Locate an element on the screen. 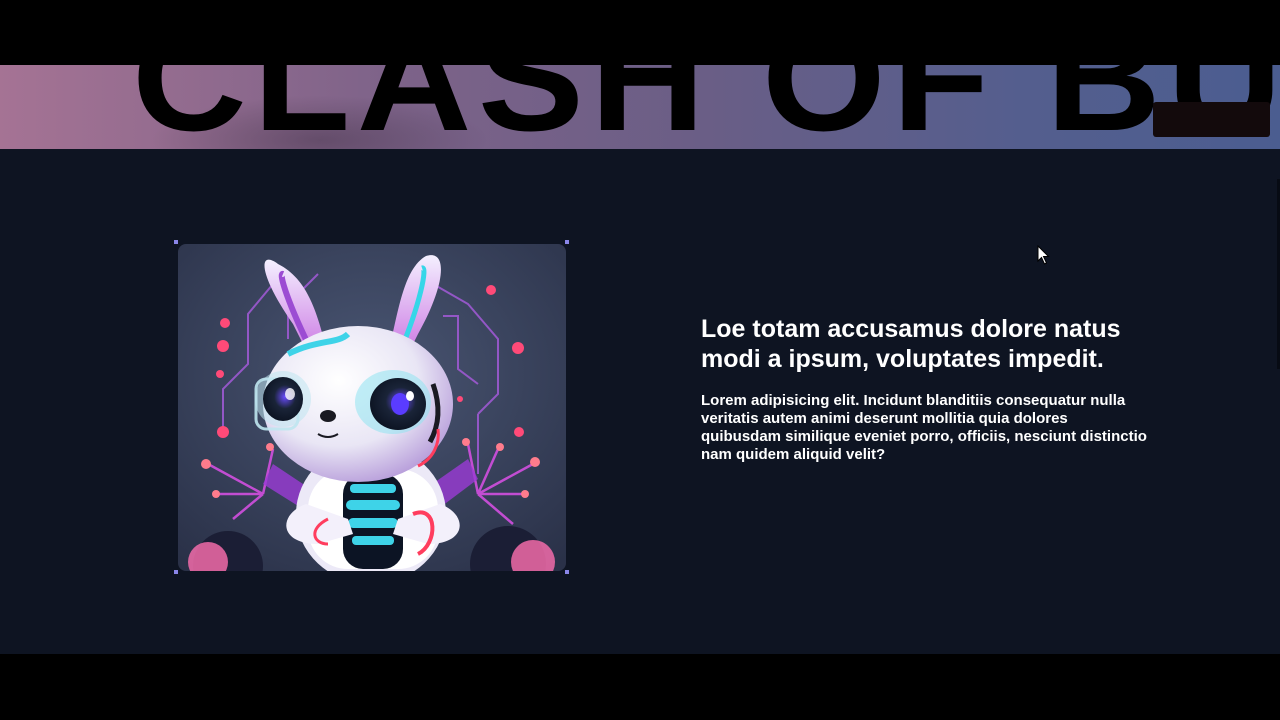 Image resolution: width=1280 pixels, height=720 pixels. hero-banner: CLASH OF BUGS is located at coordinates (640, 107).